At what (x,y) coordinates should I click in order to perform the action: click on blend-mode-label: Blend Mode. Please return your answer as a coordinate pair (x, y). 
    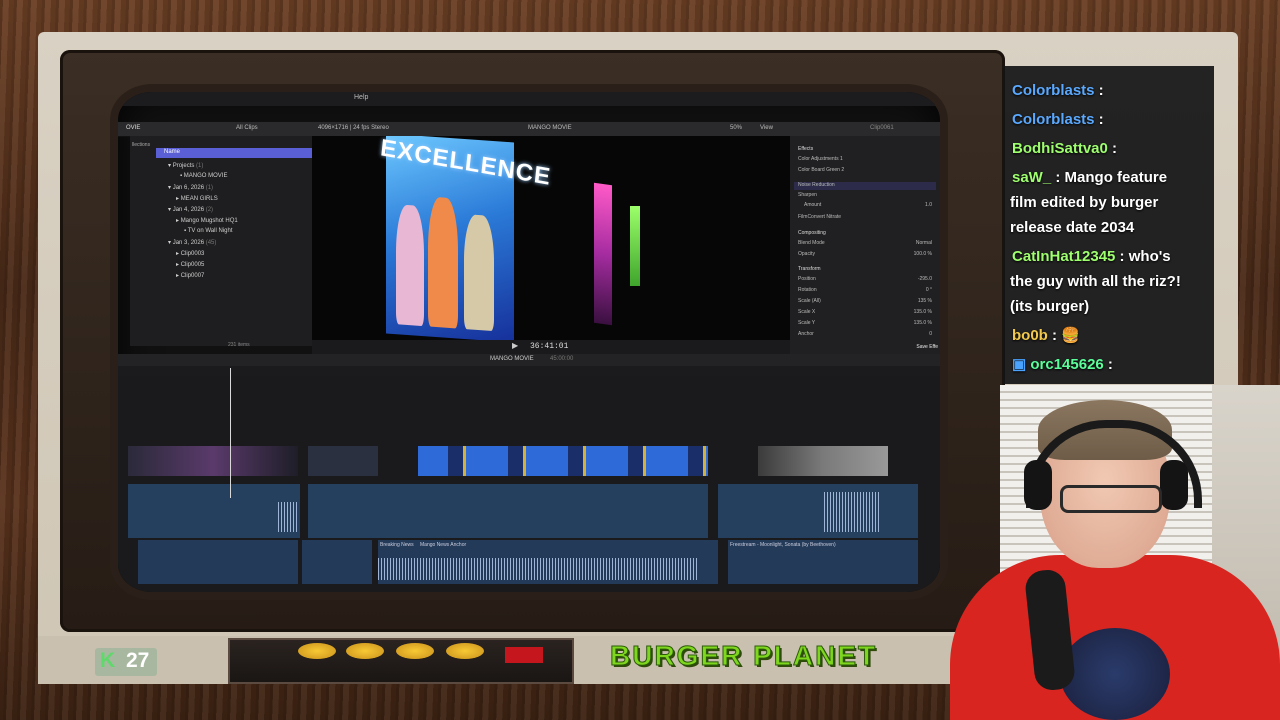
    Looking at the image, I should click on (811, 243).